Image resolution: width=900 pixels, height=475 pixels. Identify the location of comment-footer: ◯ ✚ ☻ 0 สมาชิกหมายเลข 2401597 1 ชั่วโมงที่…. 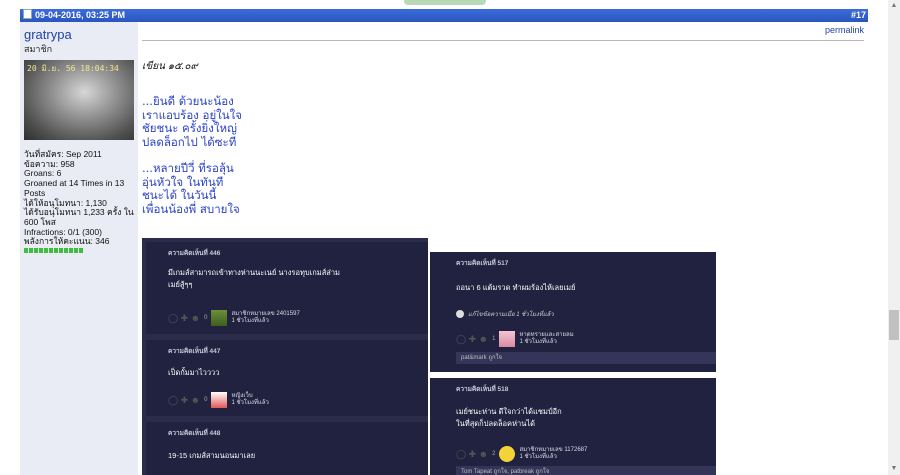
(234, 318).